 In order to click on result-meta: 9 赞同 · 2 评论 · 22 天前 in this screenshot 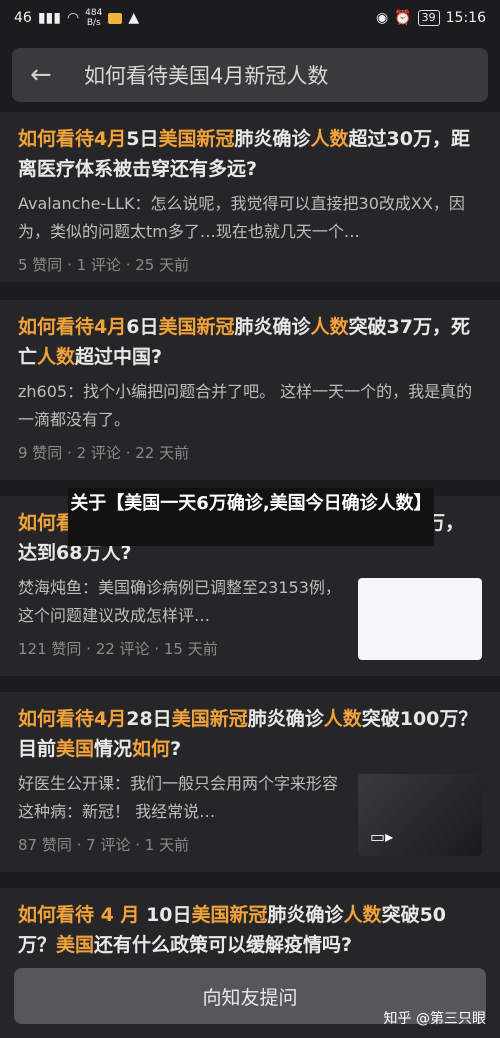, I will do `click(104, 453)`.